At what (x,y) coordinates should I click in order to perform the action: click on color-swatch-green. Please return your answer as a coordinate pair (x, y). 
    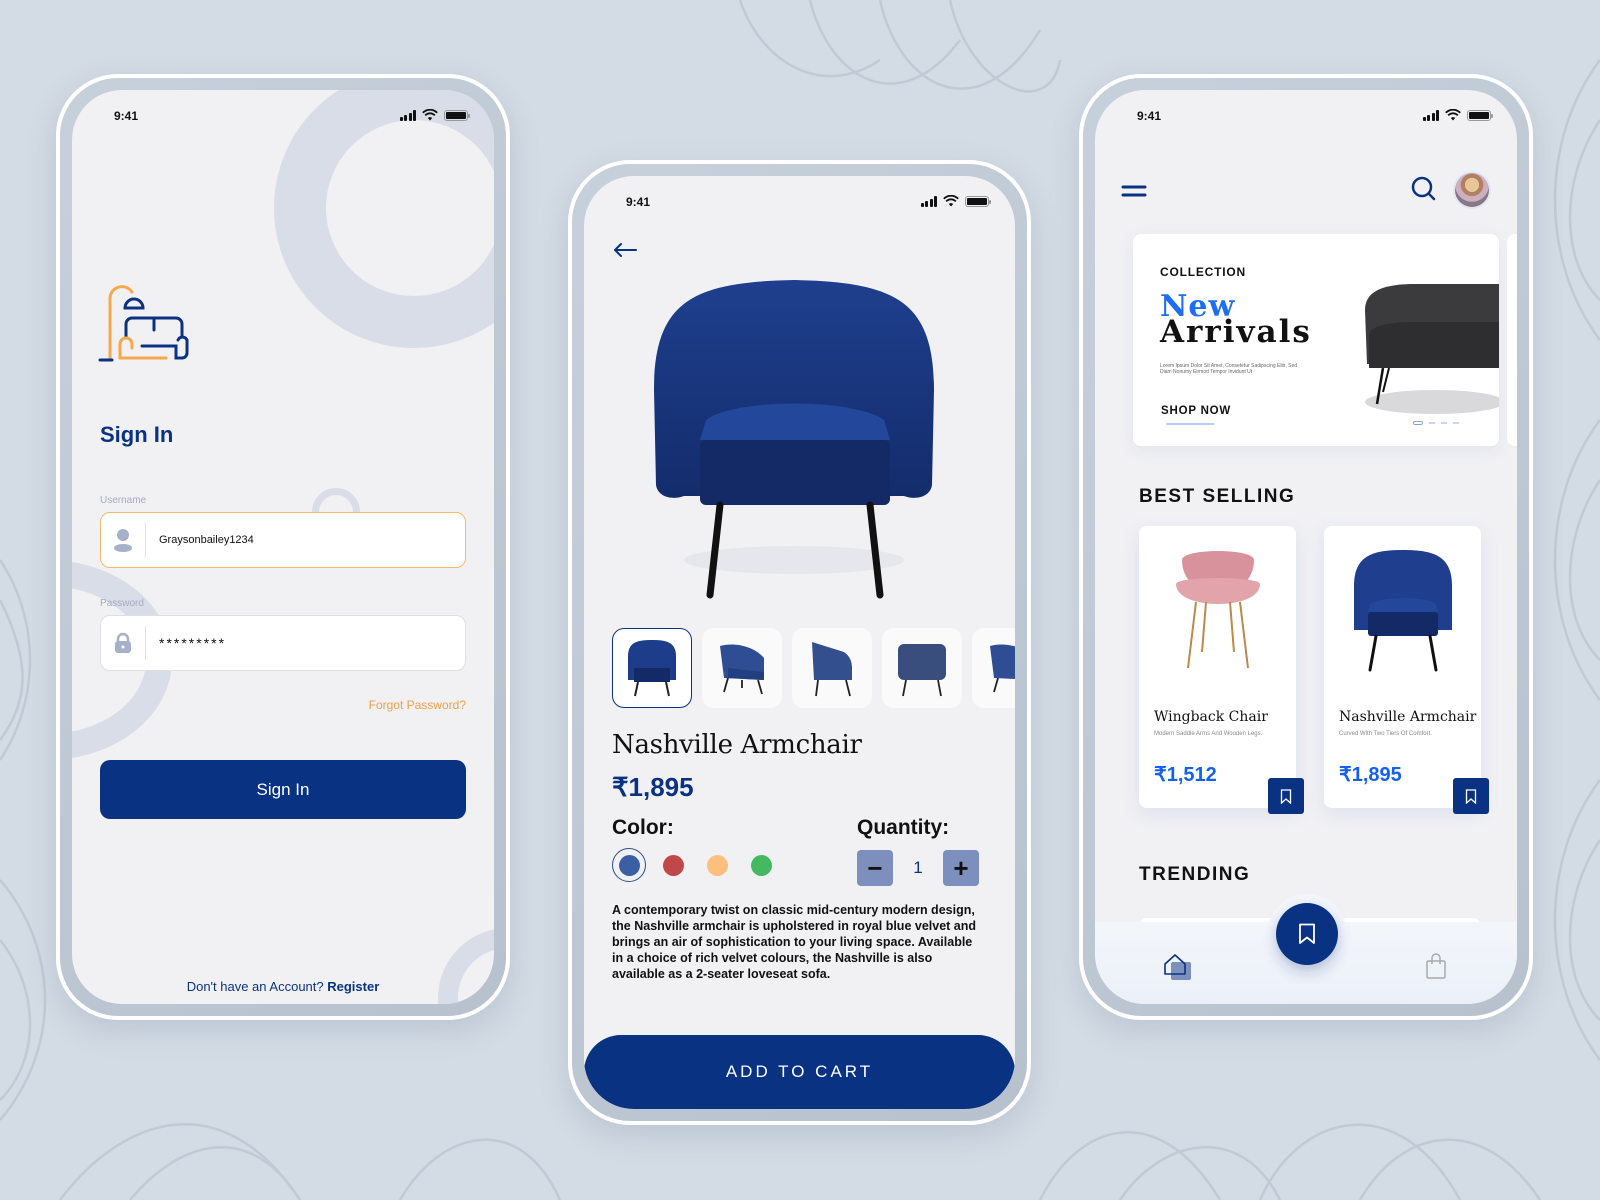
    Looking at the image, I should click on (761, 865).